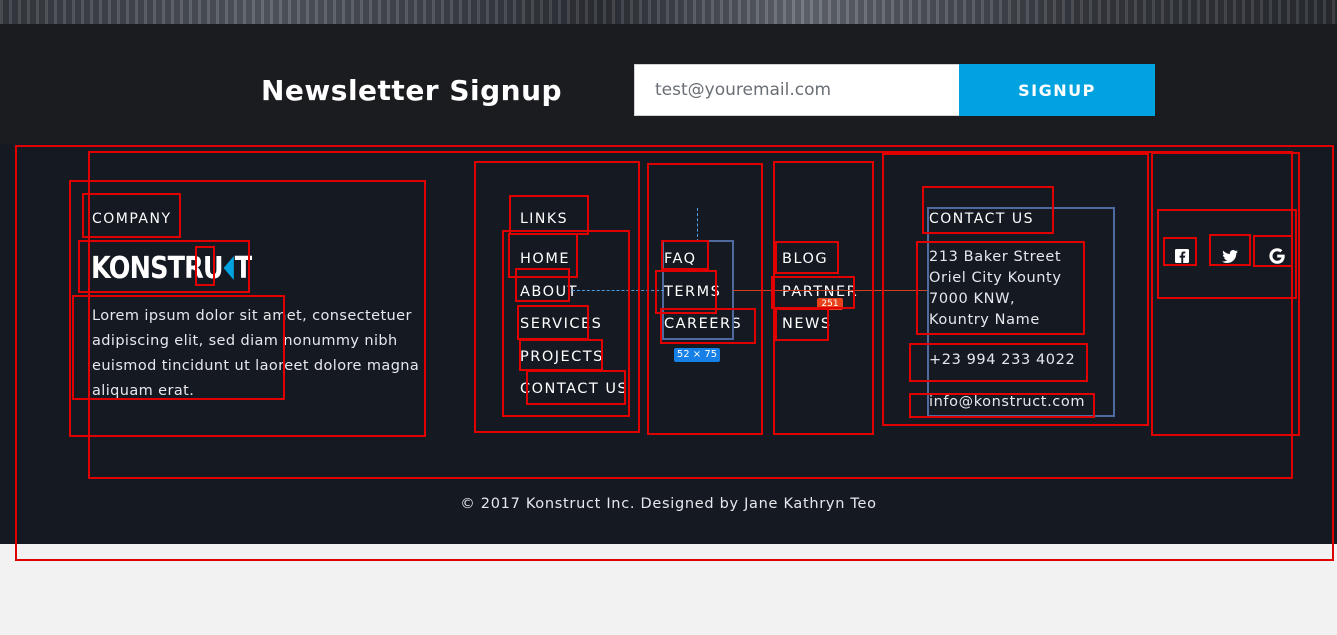  I want to click on list-item: FAQ, so click(703, 258).